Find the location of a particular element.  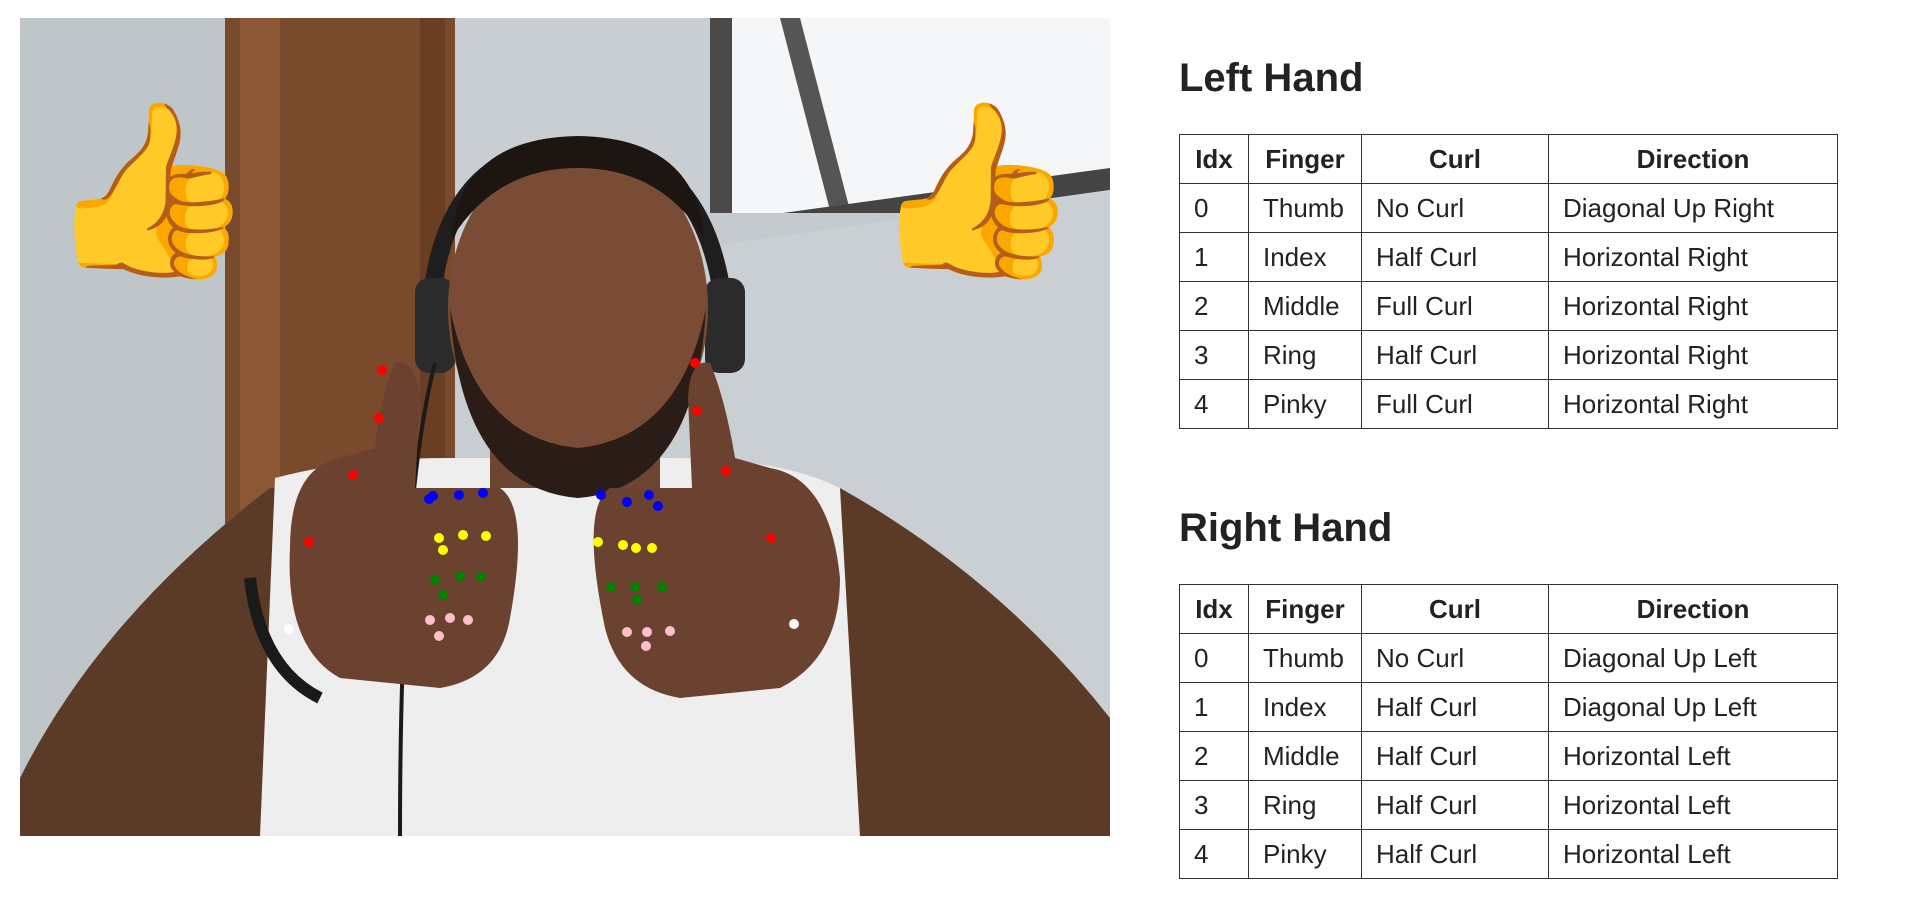

table-row: 1 Index Half Curl Diagonal Up Left is located at coordinates (1508, 707).